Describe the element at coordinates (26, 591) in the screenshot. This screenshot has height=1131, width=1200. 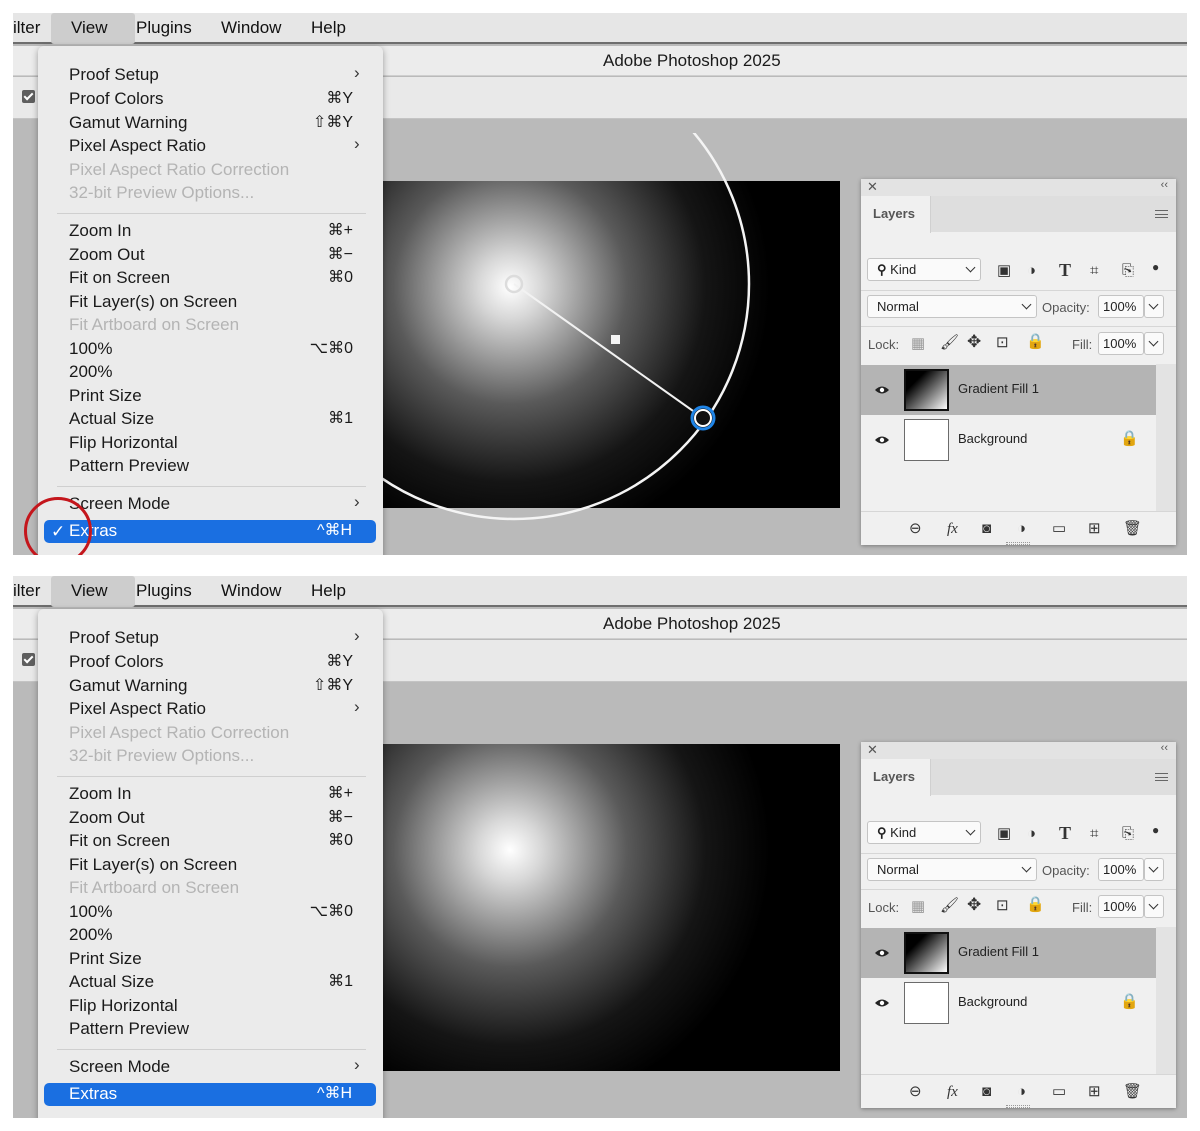
I see `menu-filter: ilter` at that location.